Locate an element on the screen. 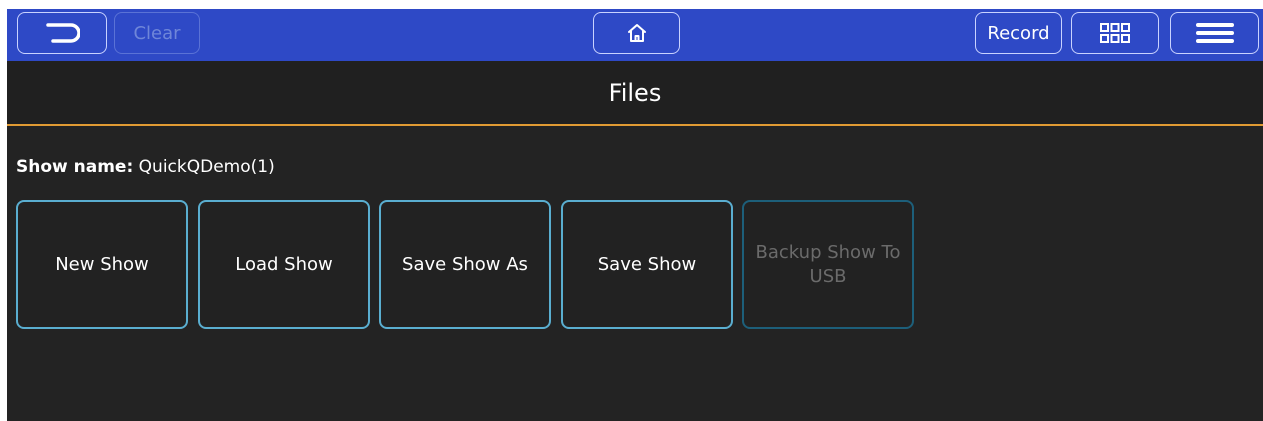 The width and height of the screenshot is (1263, 421). record-button: Record is located at coordinates (1018, 33).